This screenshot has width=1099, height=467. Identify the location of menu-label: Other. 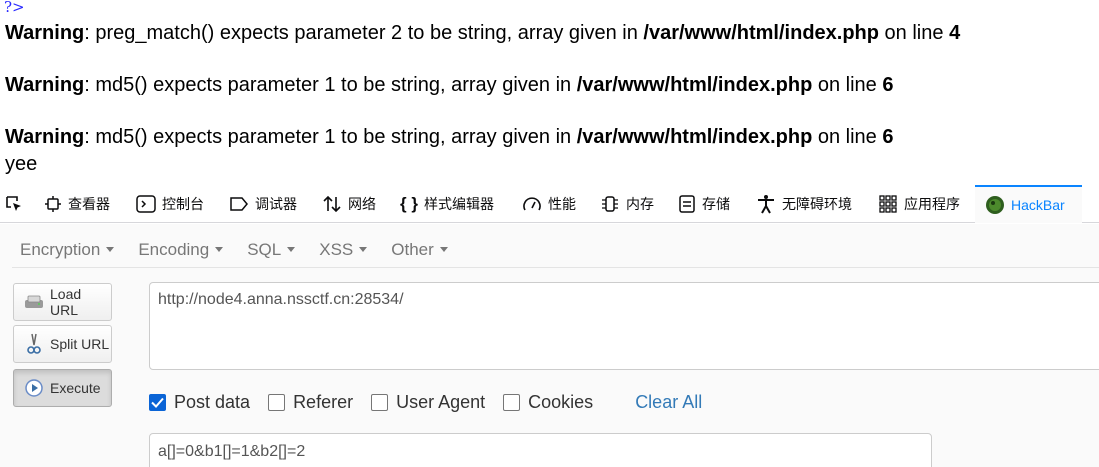
(412, 249).